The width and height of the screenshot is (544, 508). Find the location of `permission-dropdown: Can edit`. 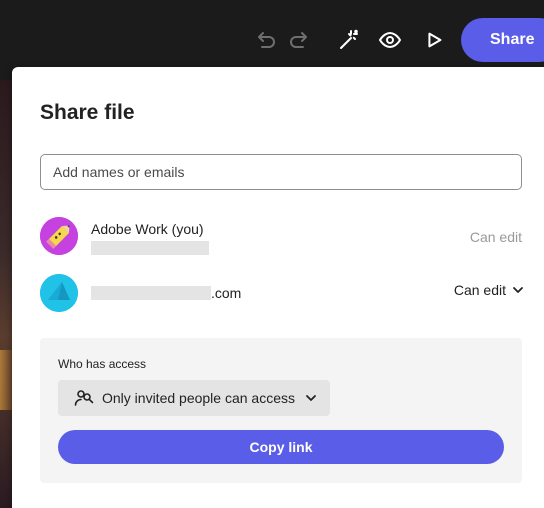

permission-dropdown: Can edit is located at coordinates (489, 290).